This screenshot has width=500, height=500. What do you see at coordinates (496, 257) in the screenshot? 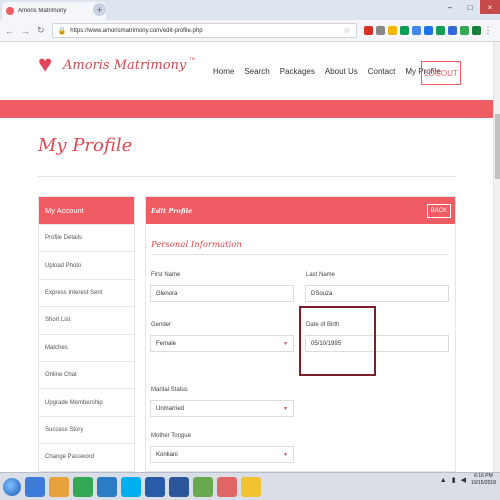
I see `page-scrollbar` at bounding box center [496, 257].